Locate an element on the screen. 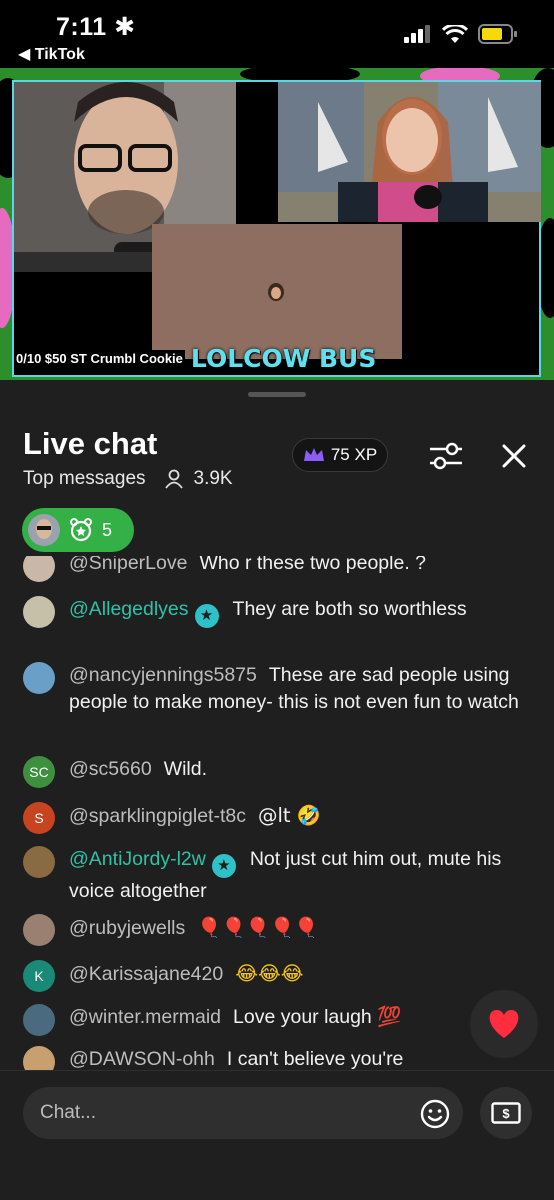  chat-text: I can't believe you're is located at coordinates (315, 1059).